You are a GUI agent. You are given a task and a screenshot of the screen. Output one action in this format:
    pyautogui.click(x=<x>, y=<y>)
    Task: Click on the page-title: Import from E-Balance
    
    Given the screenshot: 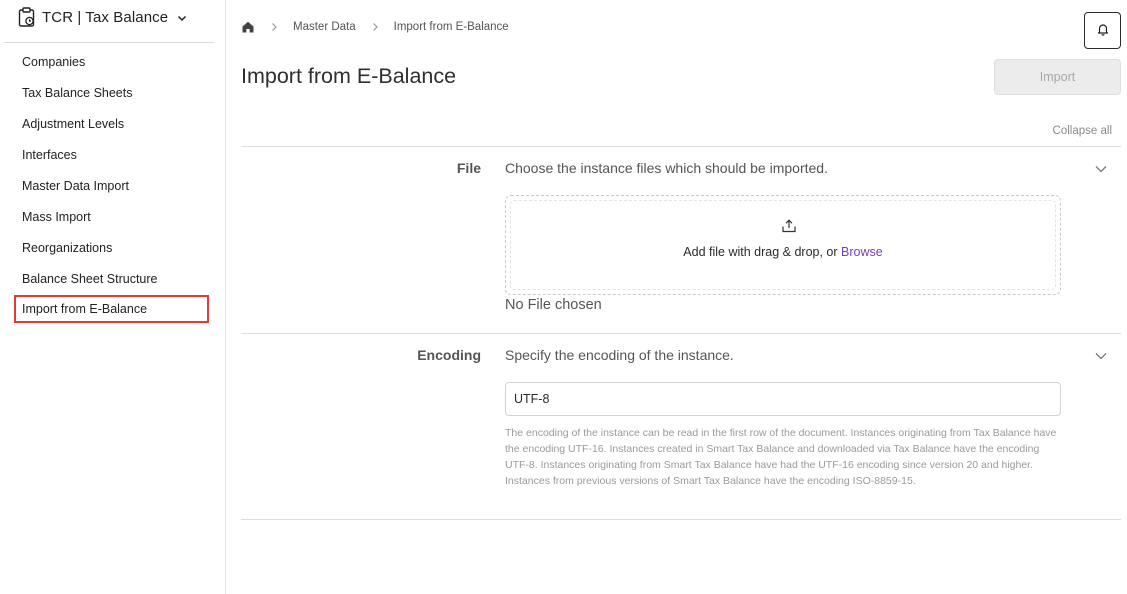 What is the action you would take?
    pyautogui.click(x=349, y=76)
    